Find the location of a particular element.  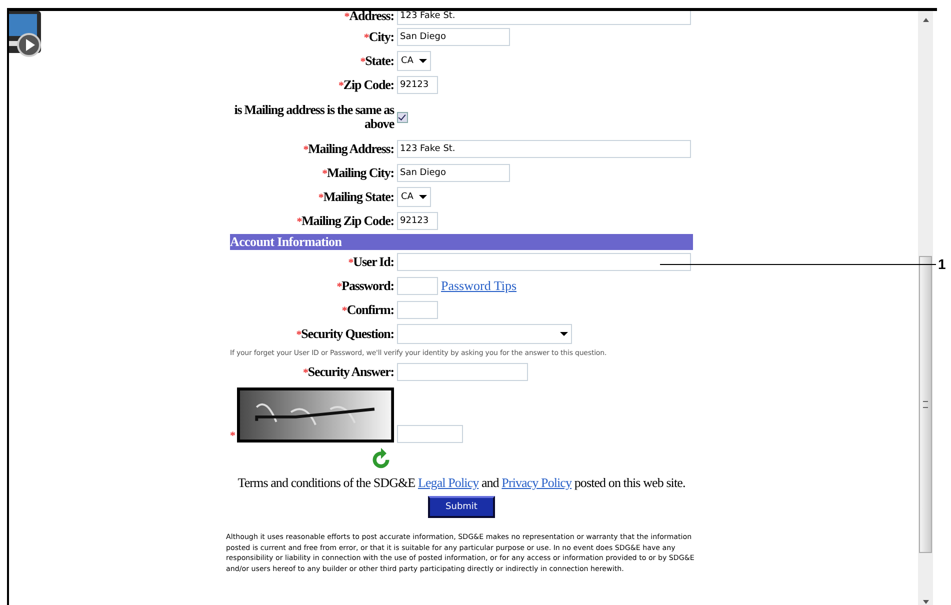

field-label: Mailing City: is located at coordinates (360, 172).